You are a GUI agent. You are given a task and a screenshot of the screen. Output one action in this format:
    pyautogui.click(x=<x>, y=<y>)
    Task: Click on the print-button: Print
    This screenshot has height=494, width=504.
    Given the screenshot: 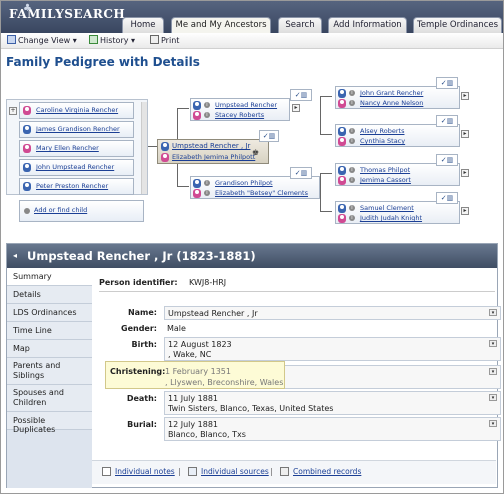 What is the action you would take?
    pyautogui.click(x=164, y=40)
    